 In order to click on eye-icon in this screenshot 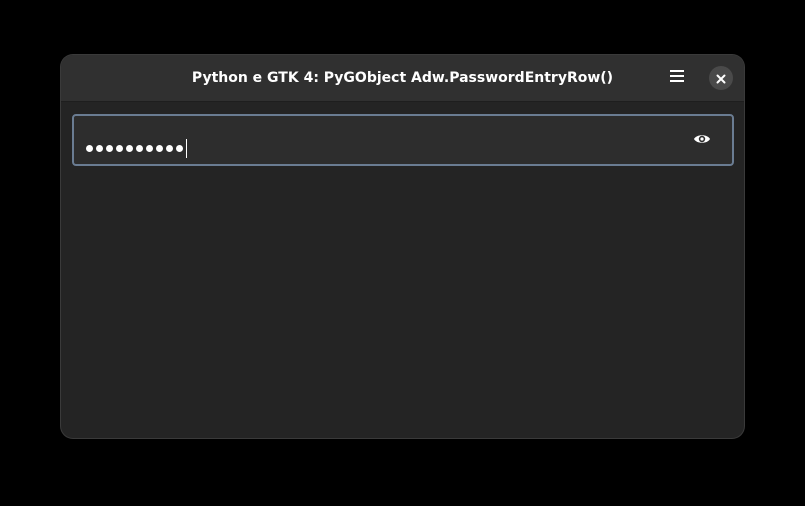, I will do `click(702, 140)`.